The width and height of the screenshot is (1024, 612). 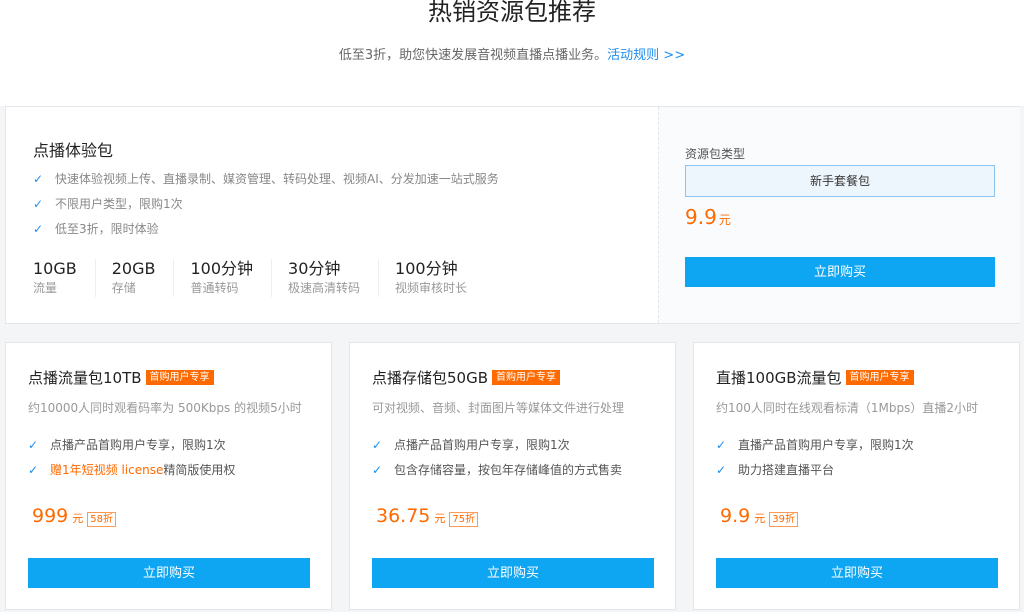 I want to click on feature-item: ✓ 不限用户类型，限购1次, so click(x=266, y=204).